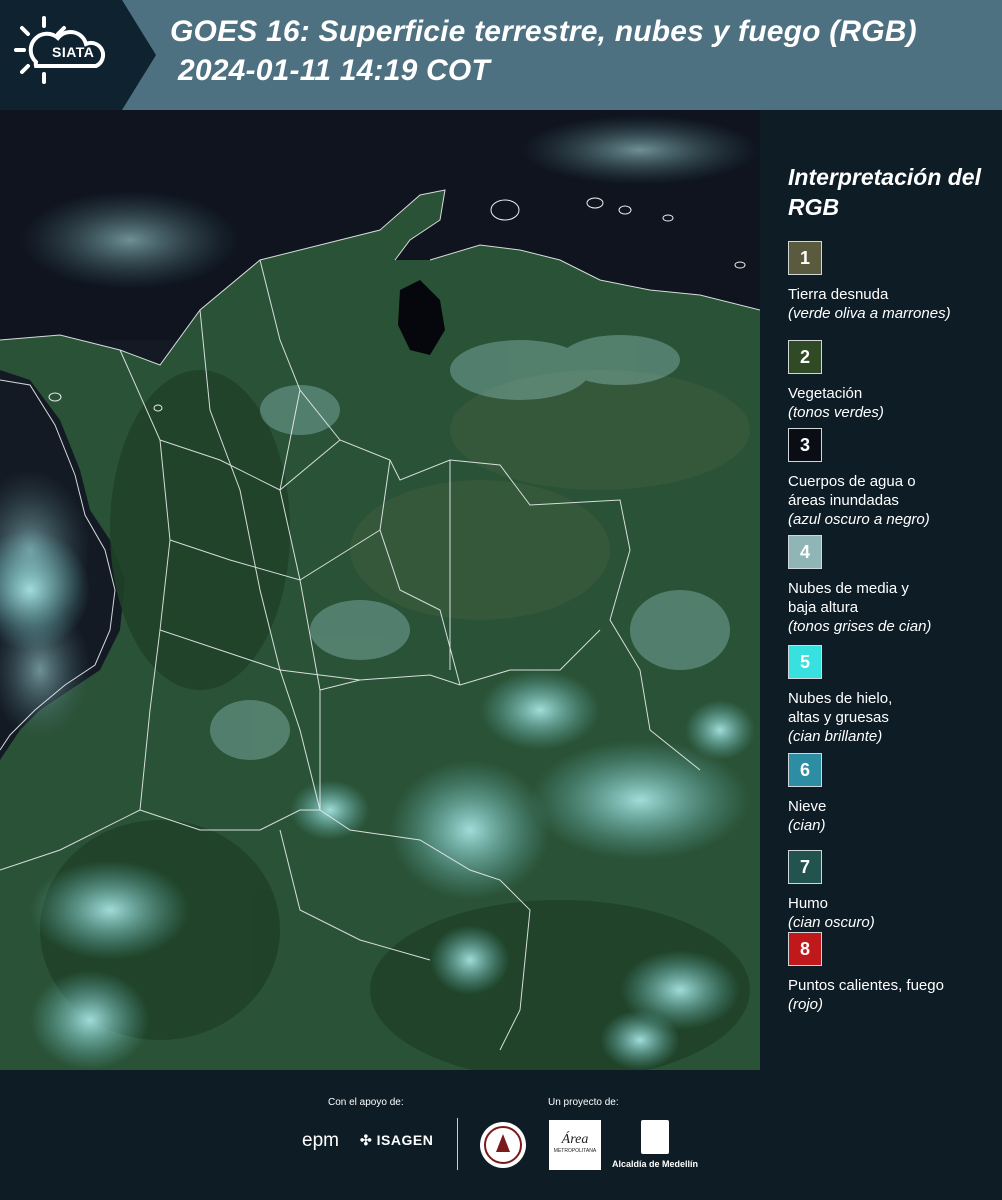 This screenshot has height=1200, width=1002. I want to click on legend-swatch: 1, so click(805, 258).